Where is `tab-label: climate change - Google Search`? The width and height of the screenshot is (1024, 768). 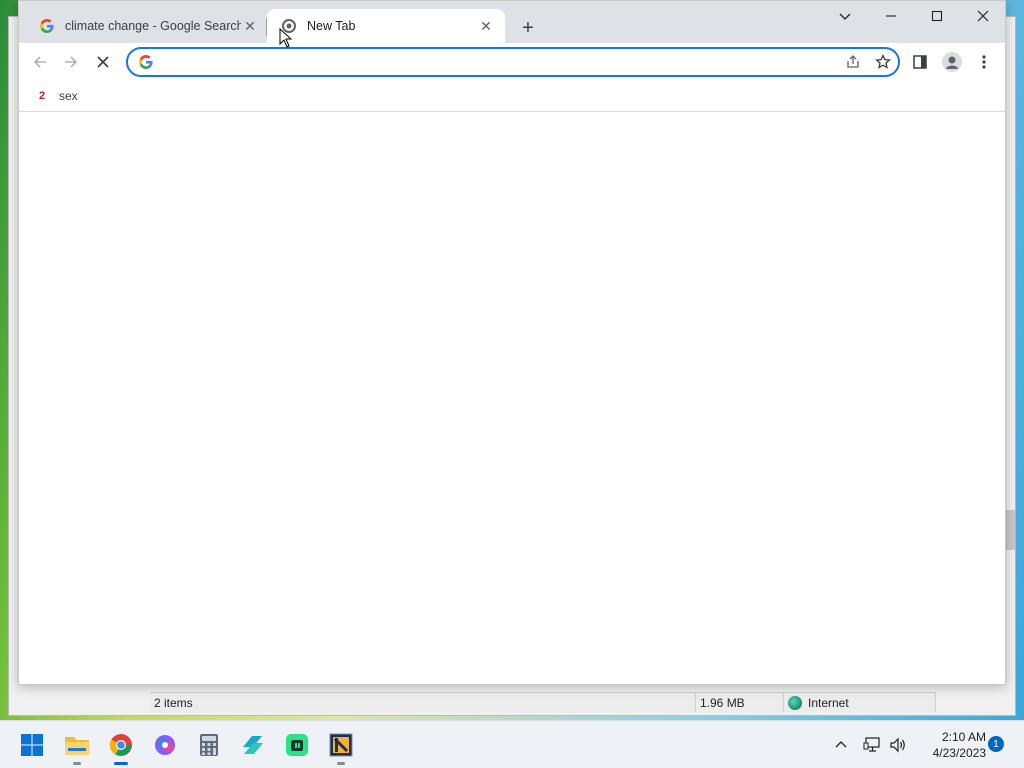
tab-label: climate change - Google Search is located at coordinates (153, 26).